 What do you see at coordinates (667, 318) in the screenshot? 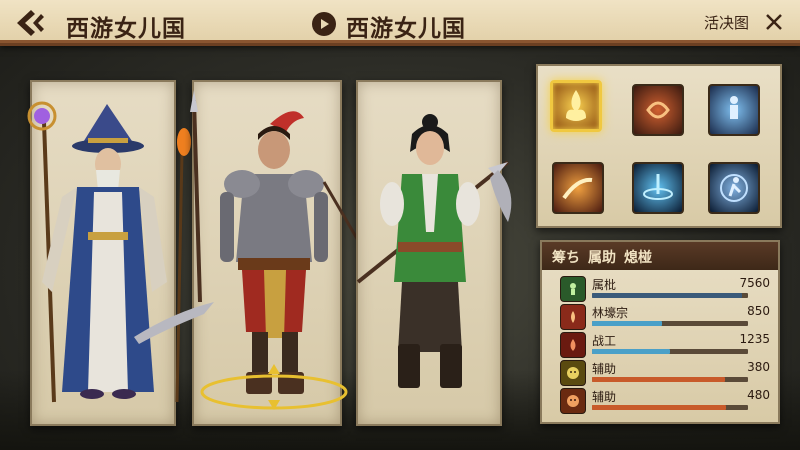
I see `stat-row: 林壕宗 850` at bounding box center [667, 318].